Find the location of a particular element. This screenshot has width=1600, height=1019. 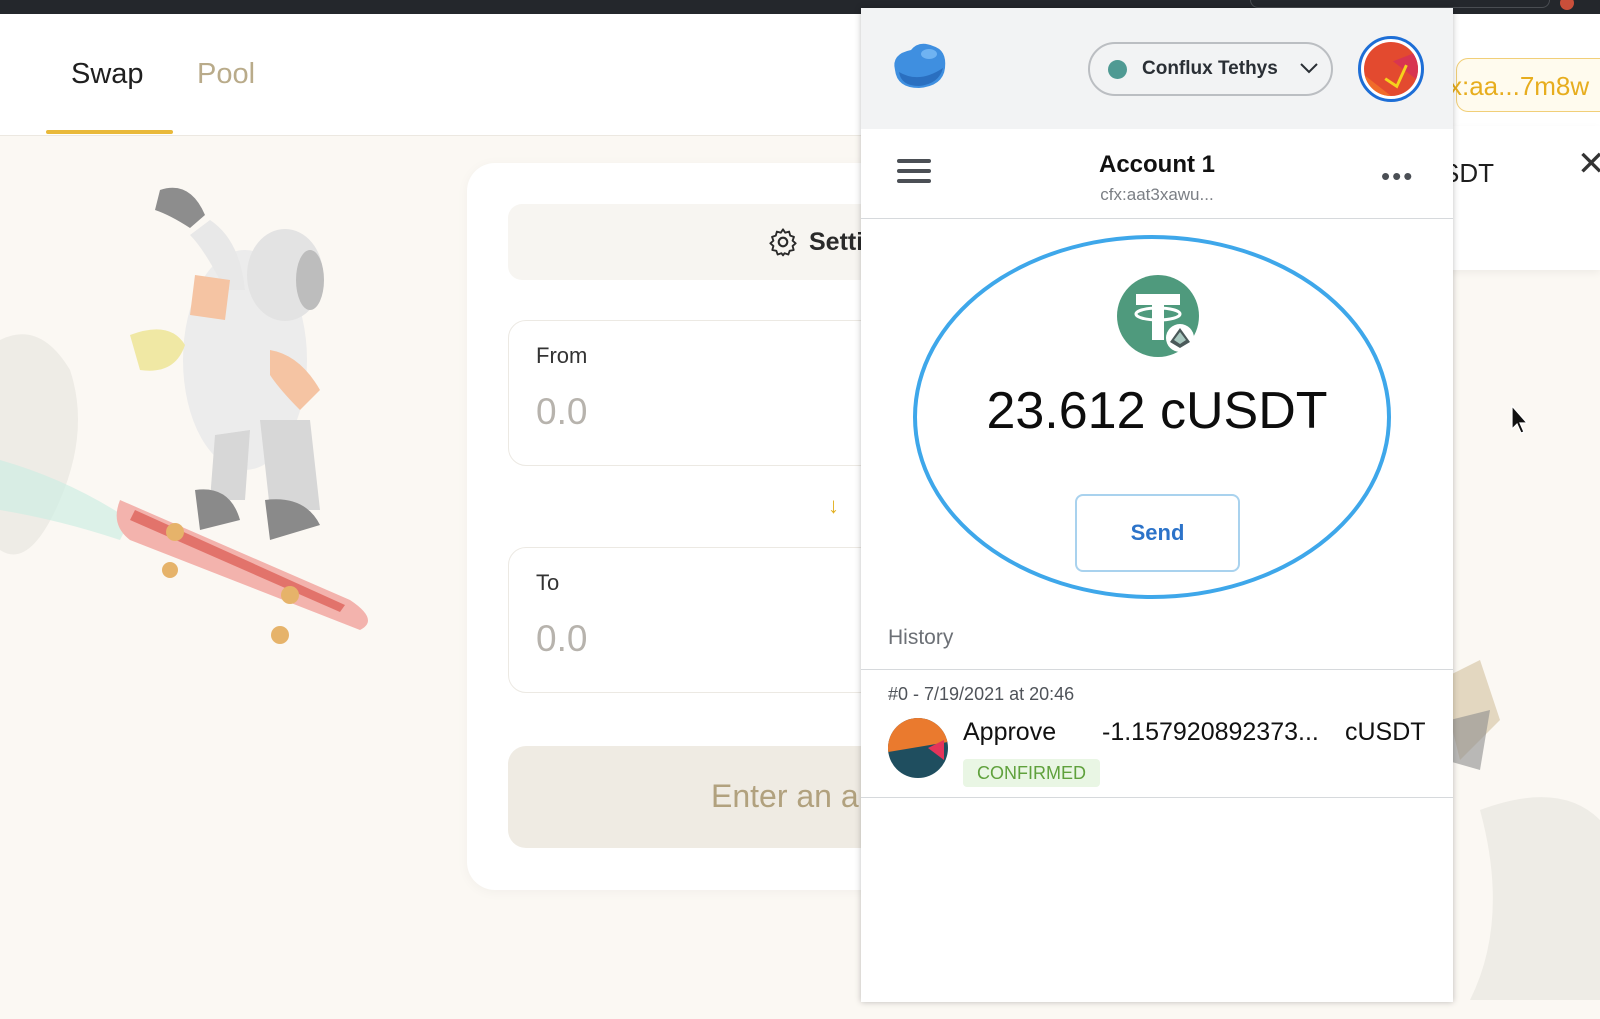

transaction-token-icon is located at coordinates (918, 748).